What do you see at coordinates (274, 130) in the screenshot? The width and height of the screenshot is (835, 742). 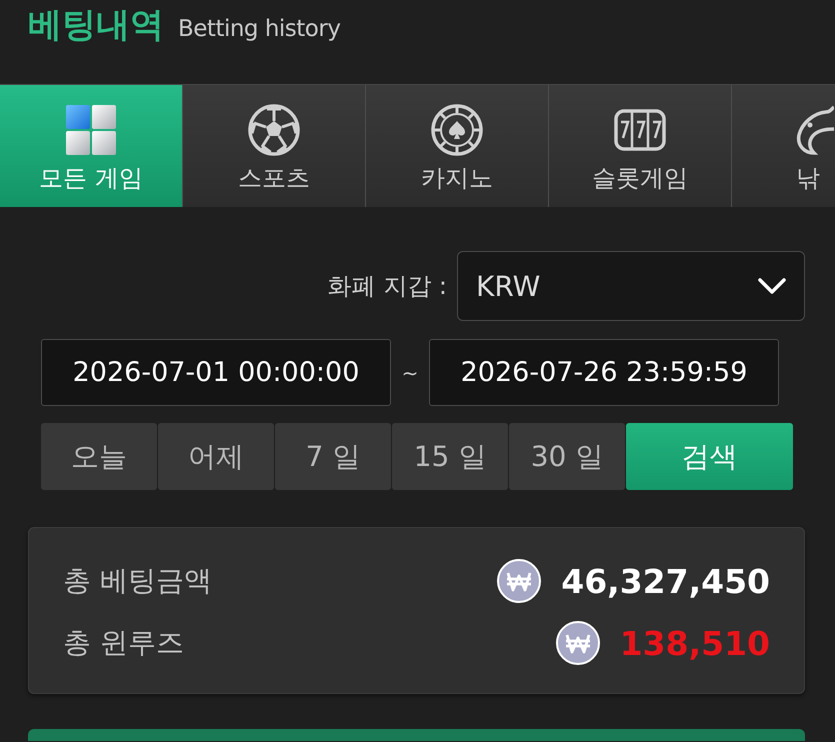 I see `soccer-ball-icon` at bounding box center [274, 130].